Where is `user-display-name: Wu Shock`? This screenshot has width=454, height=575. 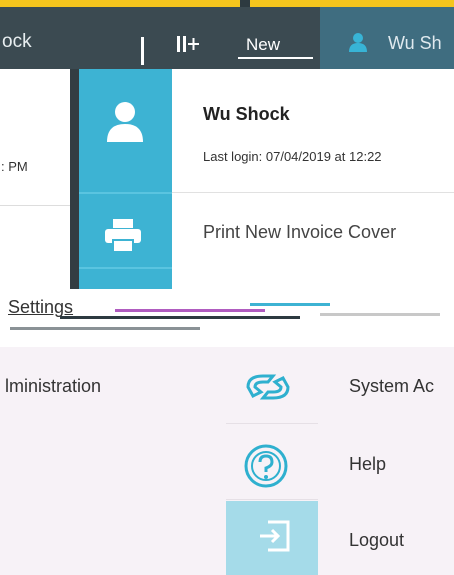 user-display-name: Wu Shock is located at coordinates (246, 114).